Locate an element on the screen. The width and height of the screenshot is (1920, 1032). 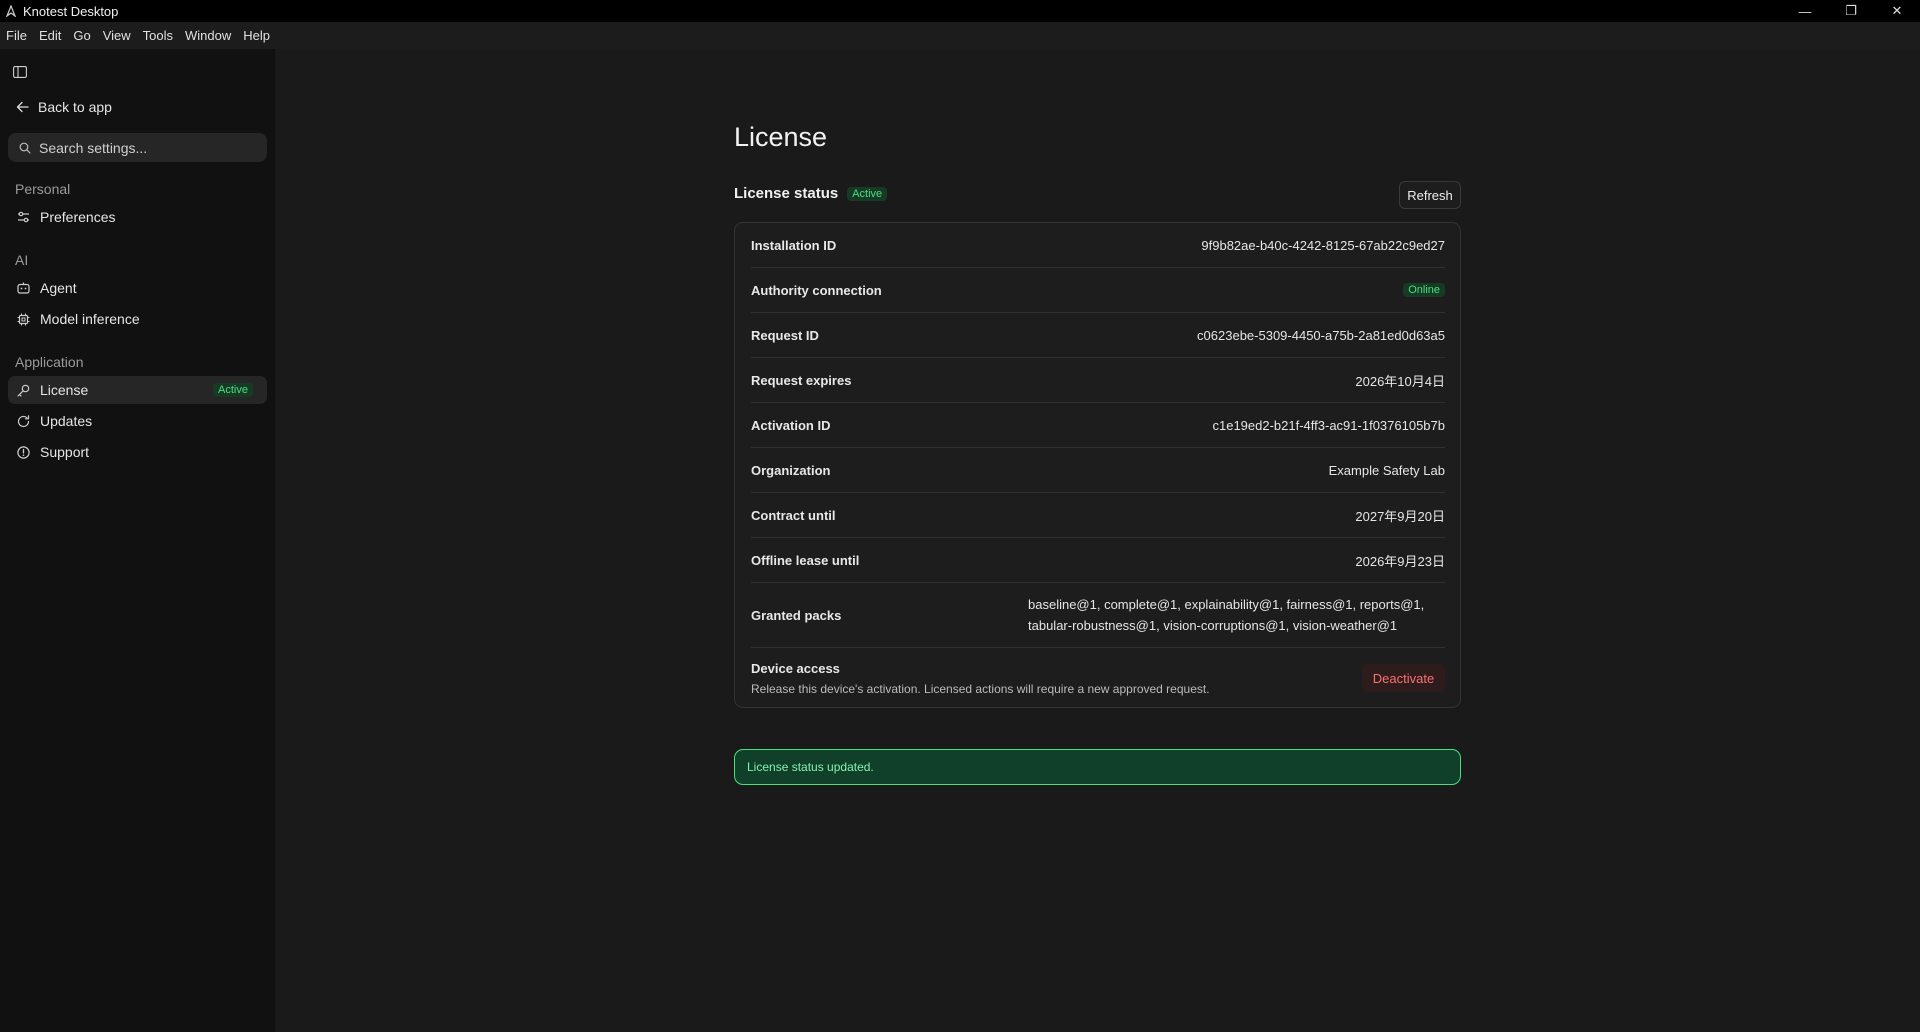
sidebar-item-label: Agent is located at coordinates (58, 288).